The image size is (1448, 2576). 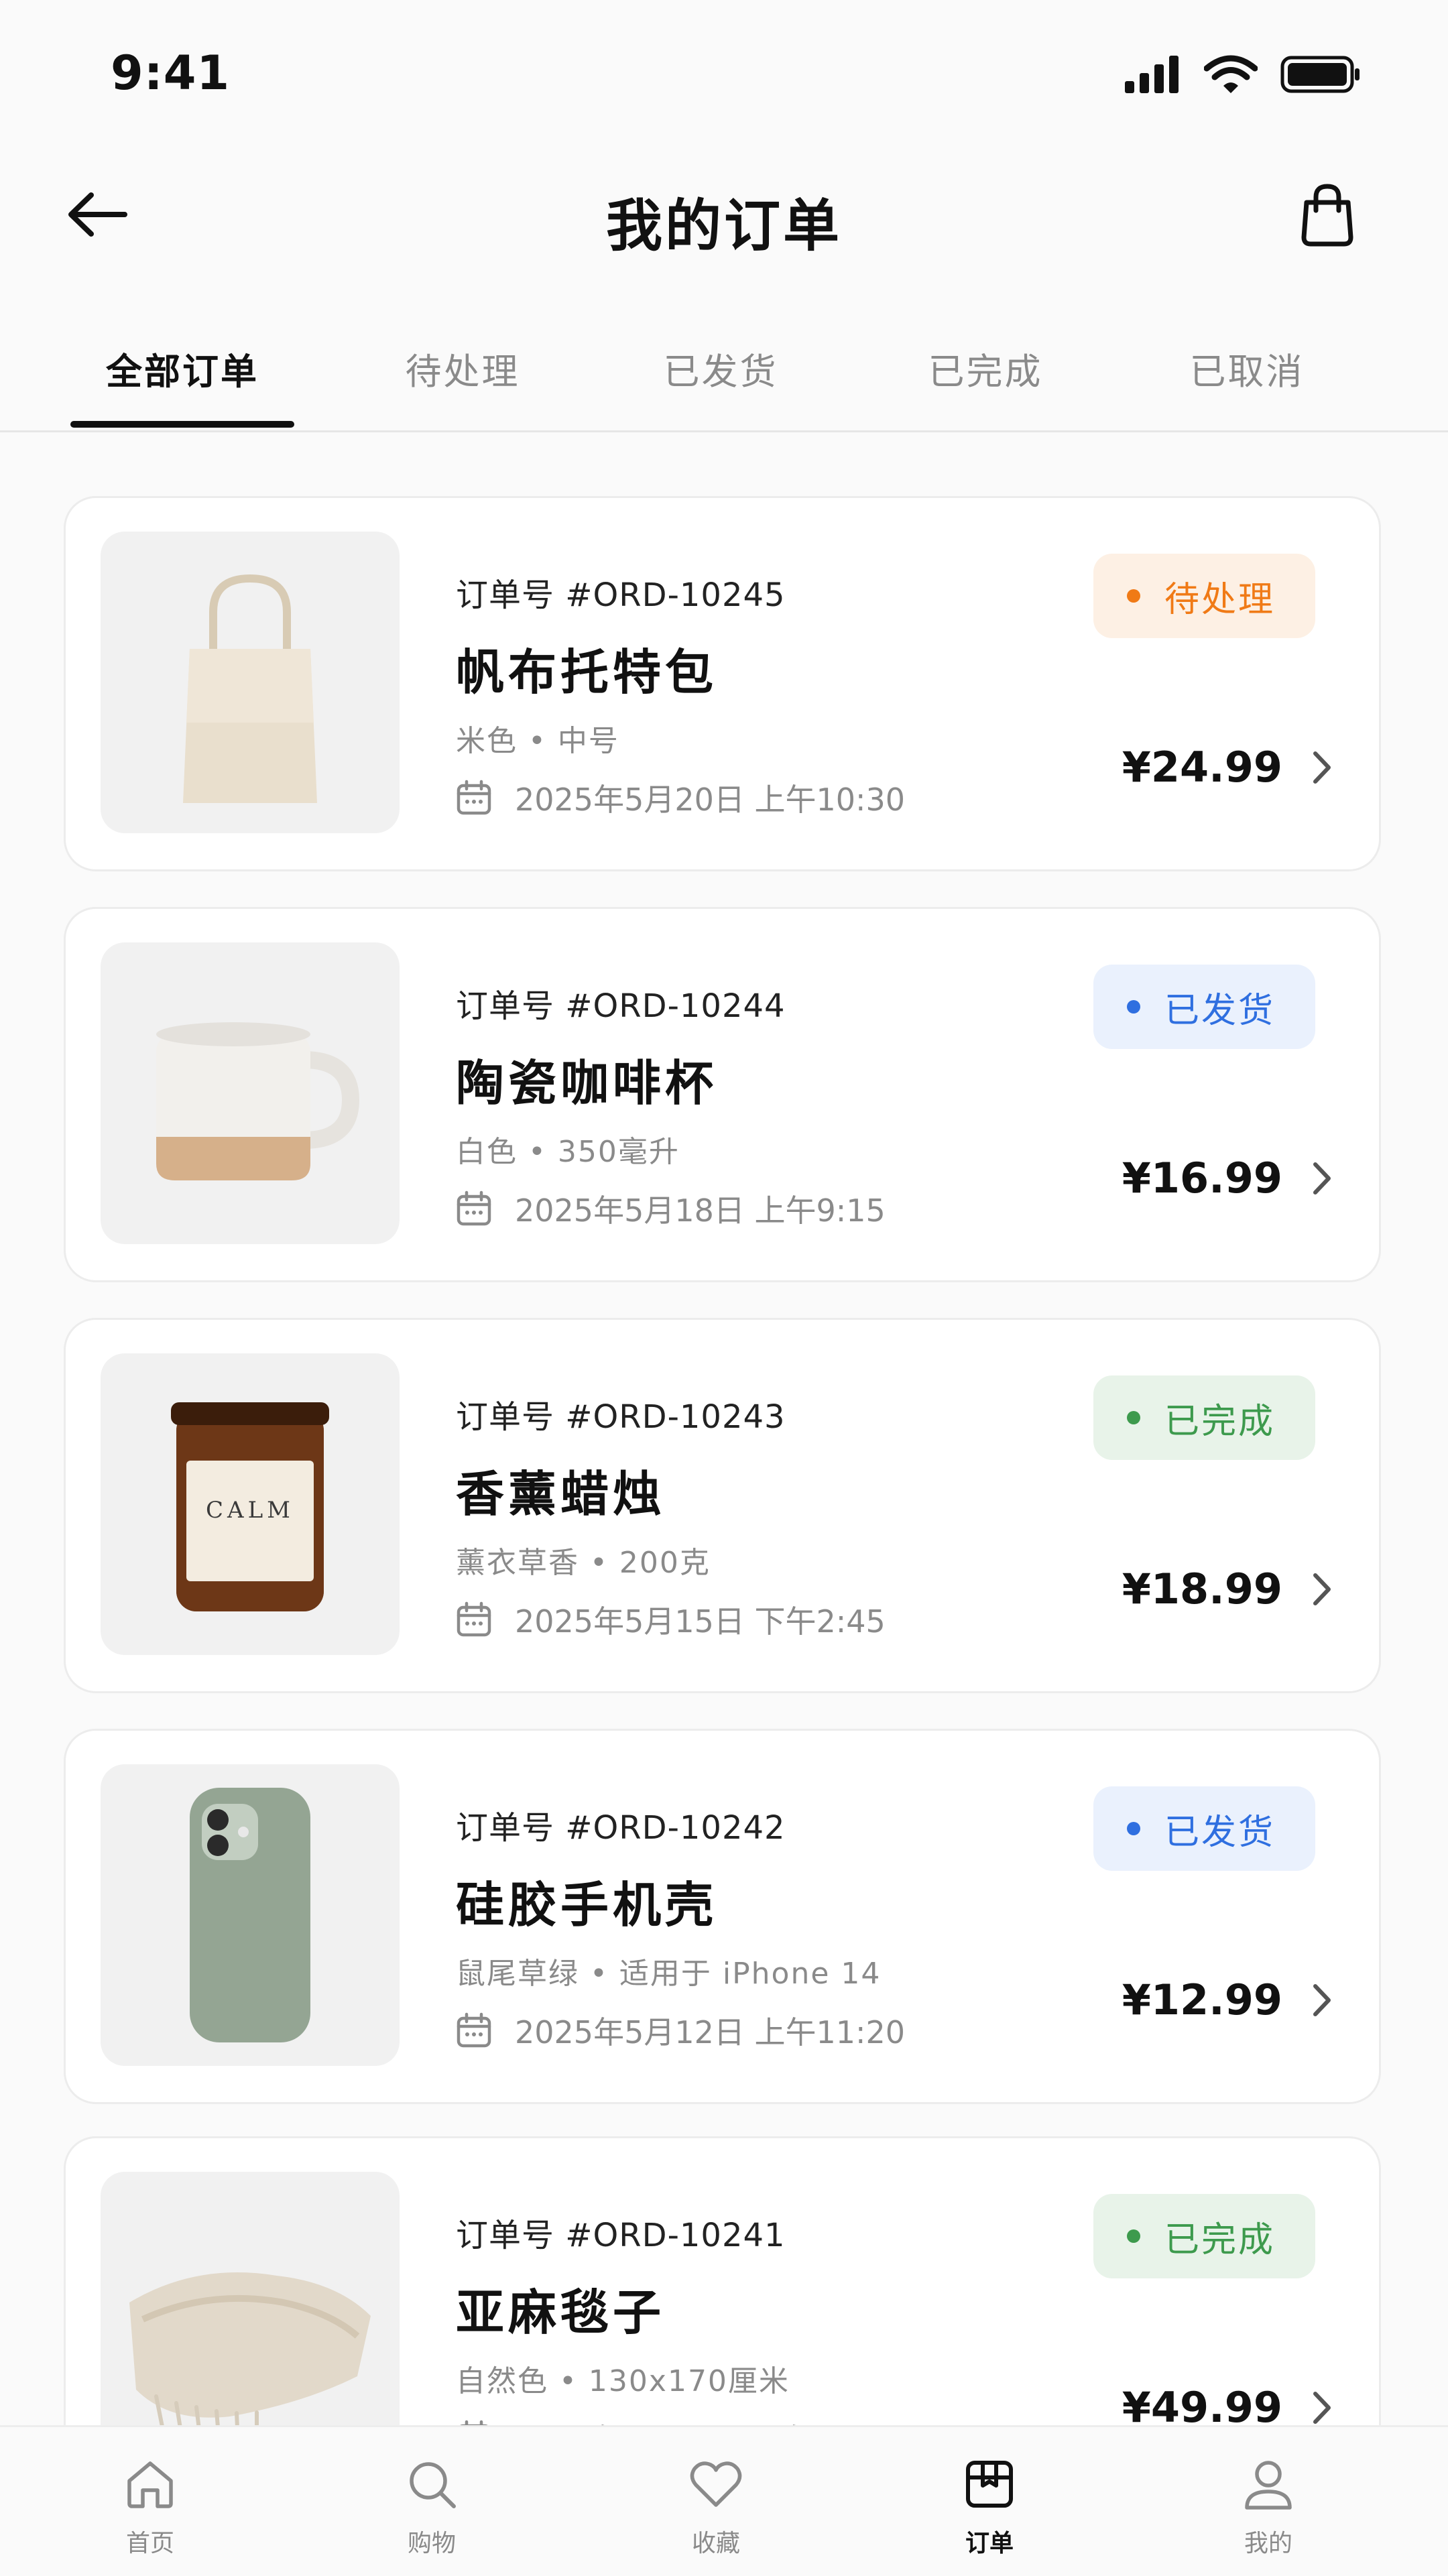 I want to click on product-name: 硅胶手机壳, so click(x=587, y=1905).